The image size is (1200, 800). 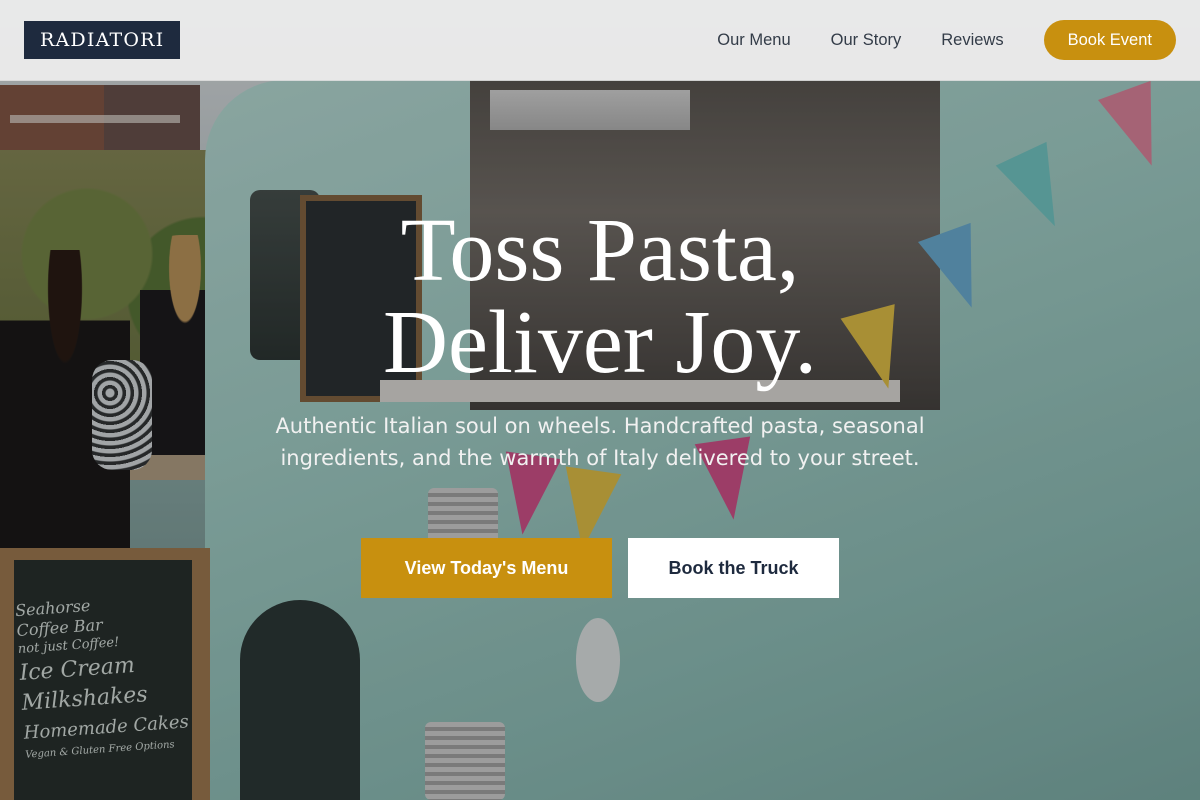 I want to click on nav-link-reviews: Reviews, so click(x=972, y=40).